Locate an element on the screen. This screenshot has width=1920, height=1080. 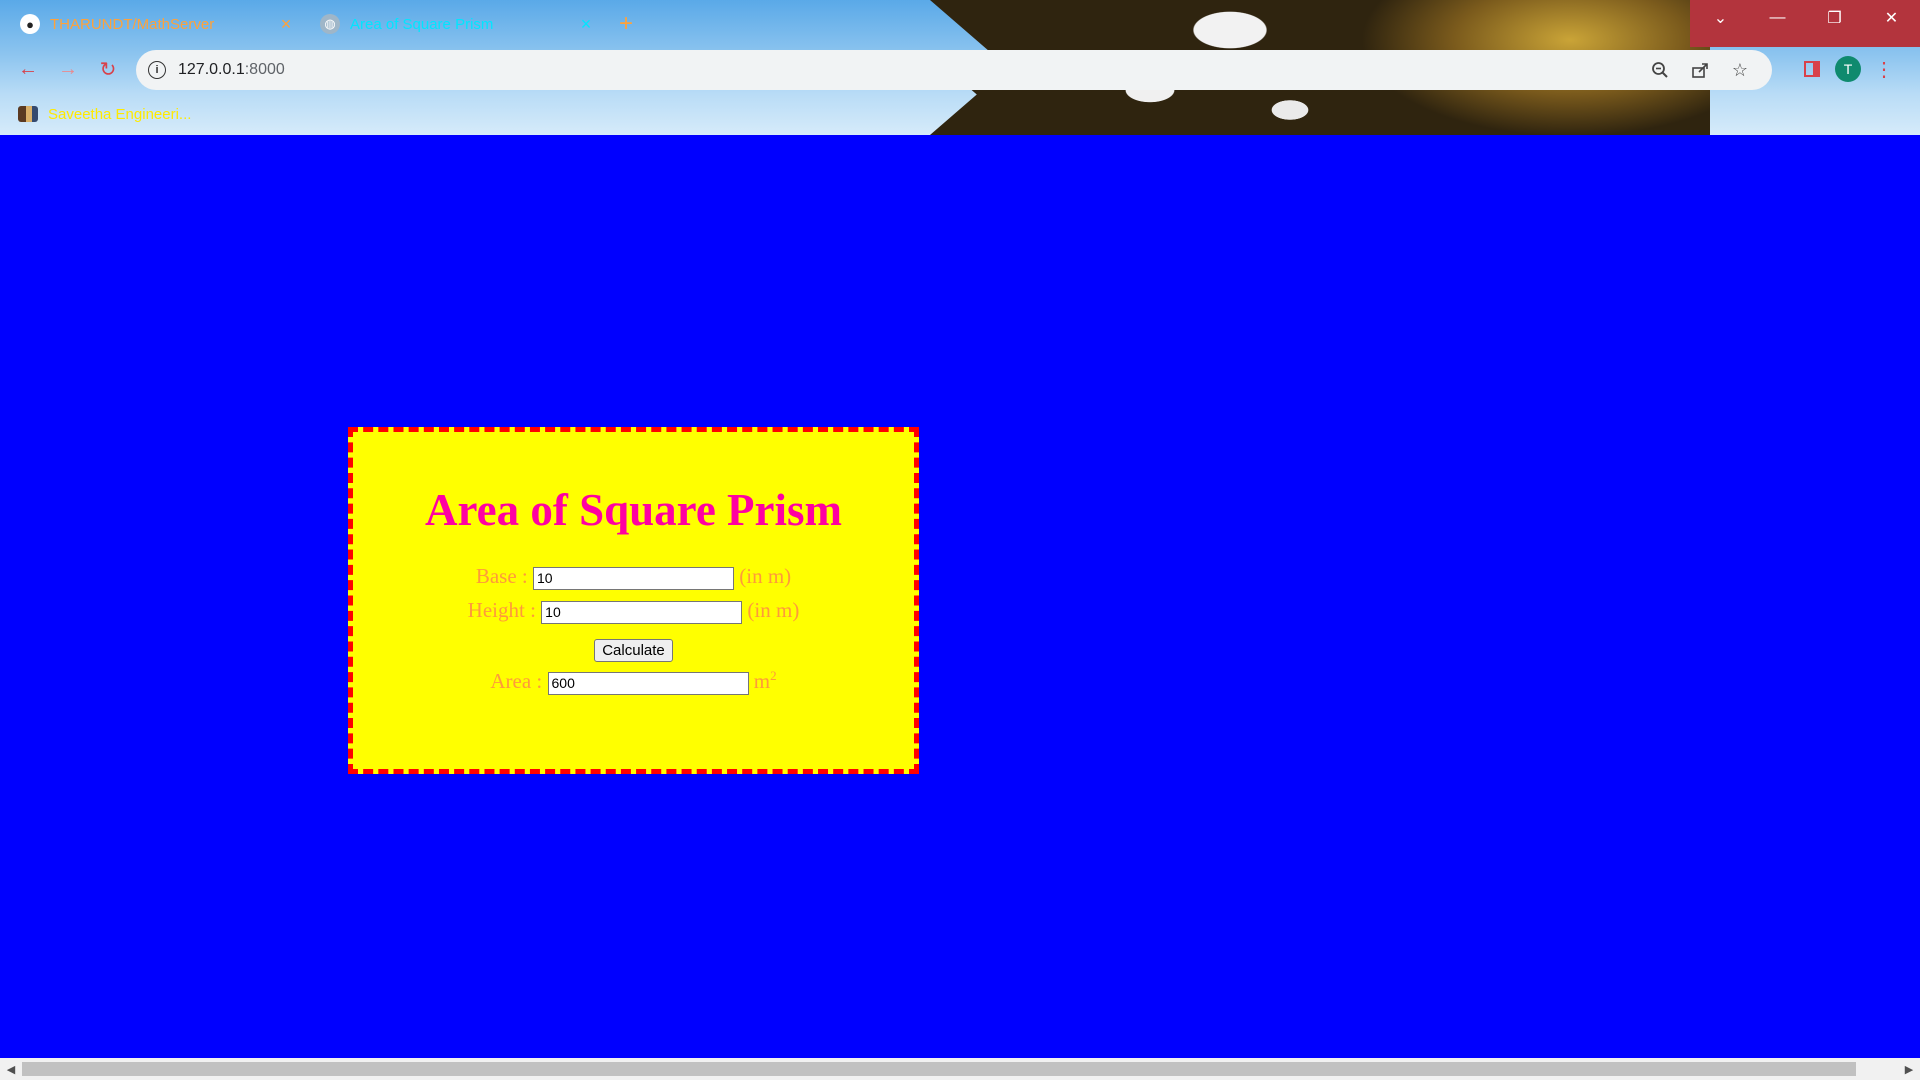
tab-area-of-square-prism: ◍ Area of Square Prism × is located at coordinates (458, 24).